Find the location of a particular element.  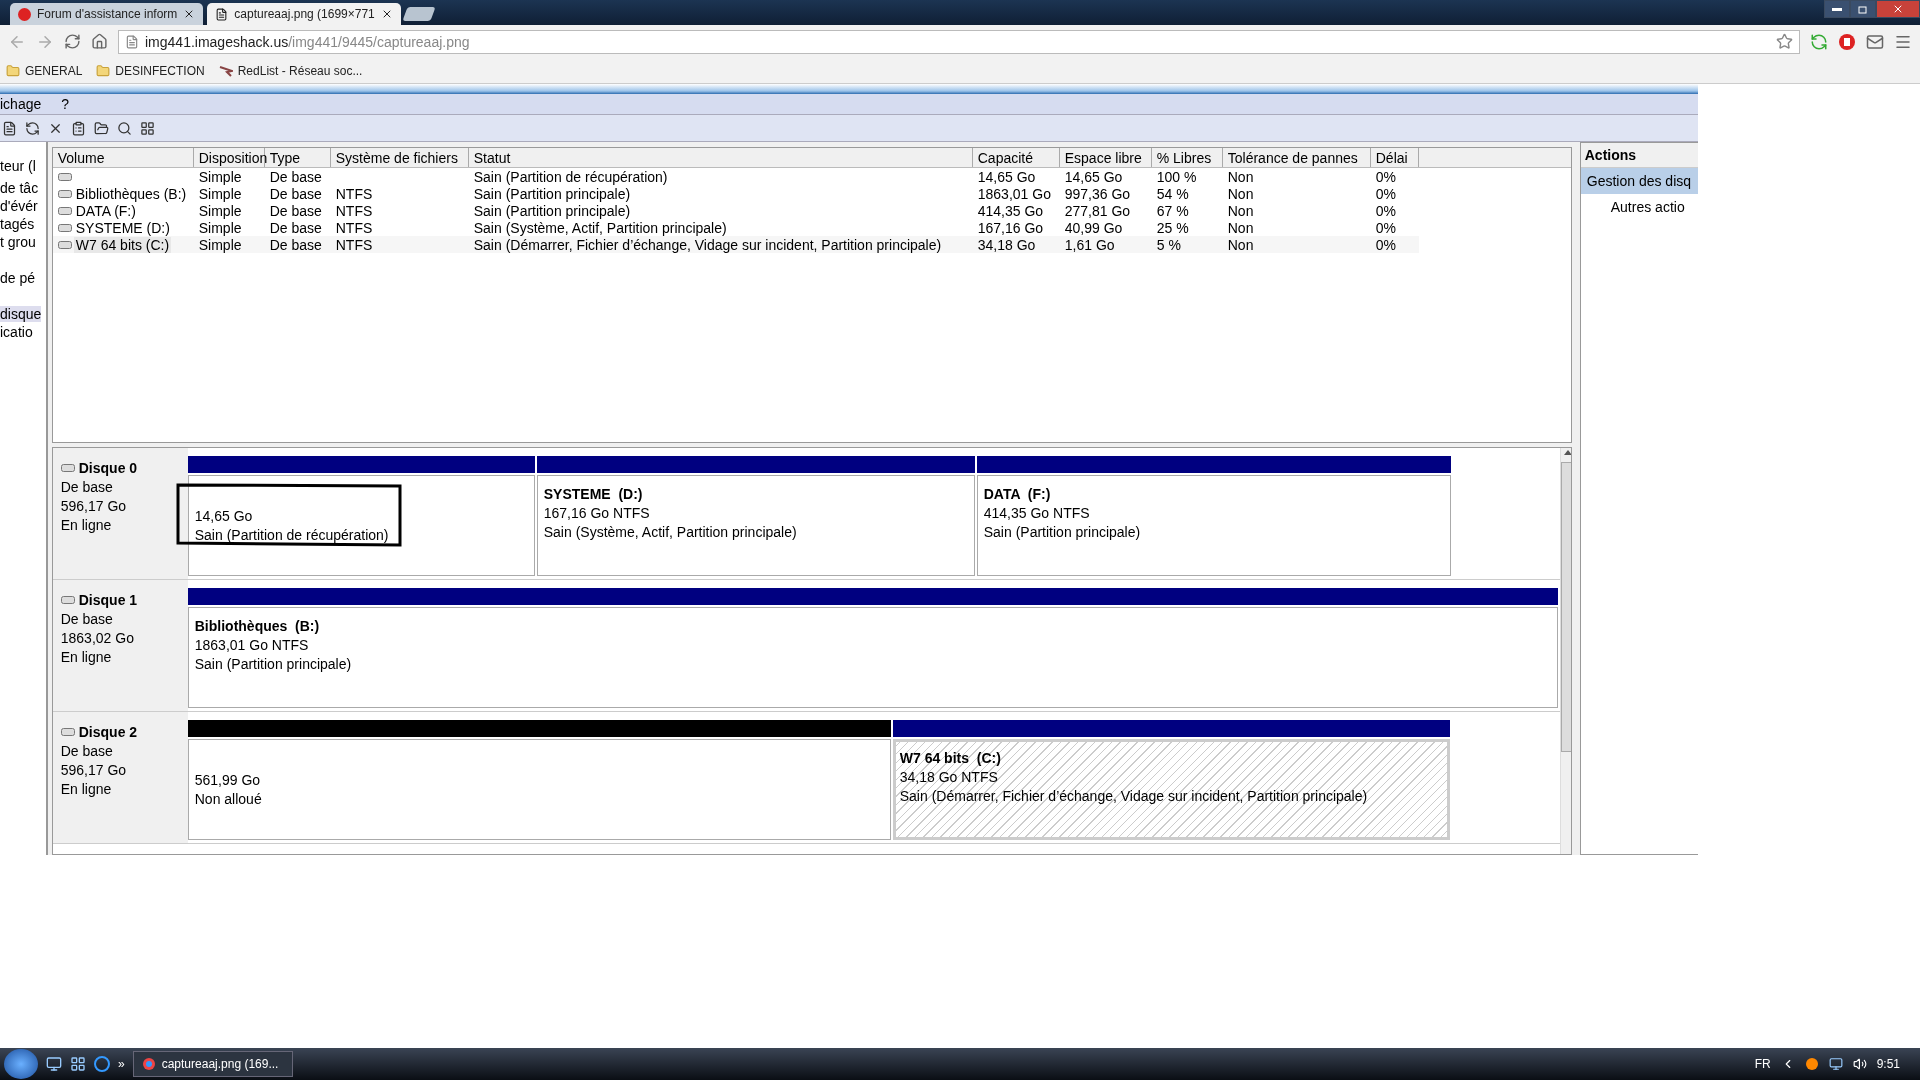

desktop-icon is located at coordinates (54, 1064).